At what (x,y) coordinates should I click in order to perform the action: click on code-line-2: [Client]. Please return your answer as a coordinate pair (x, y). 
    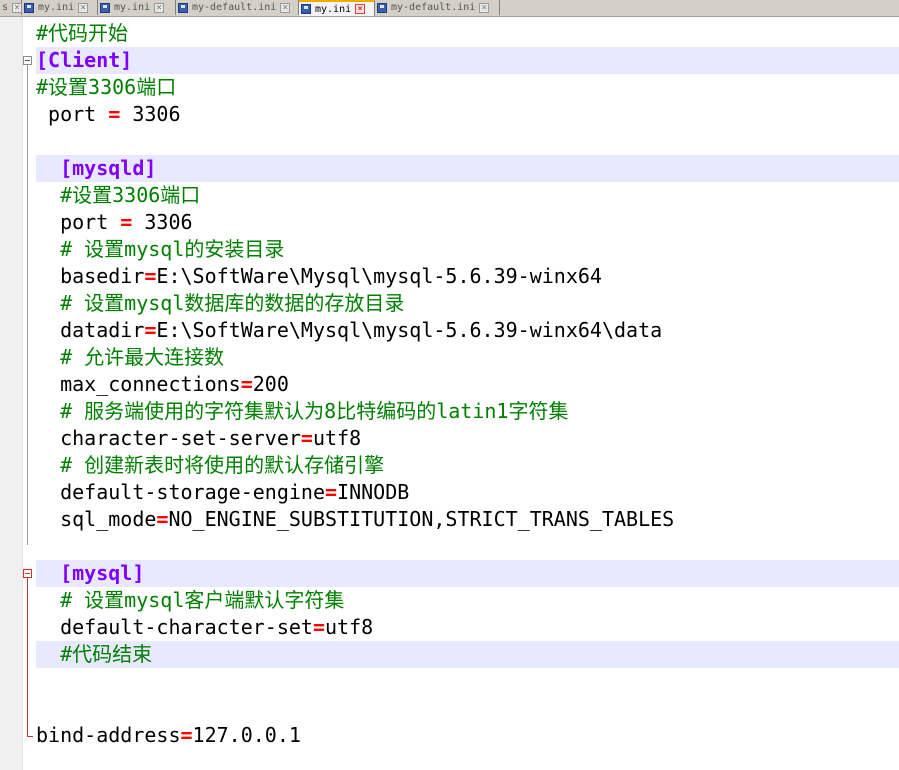
    Looking at the image, I should click on (84, 60).